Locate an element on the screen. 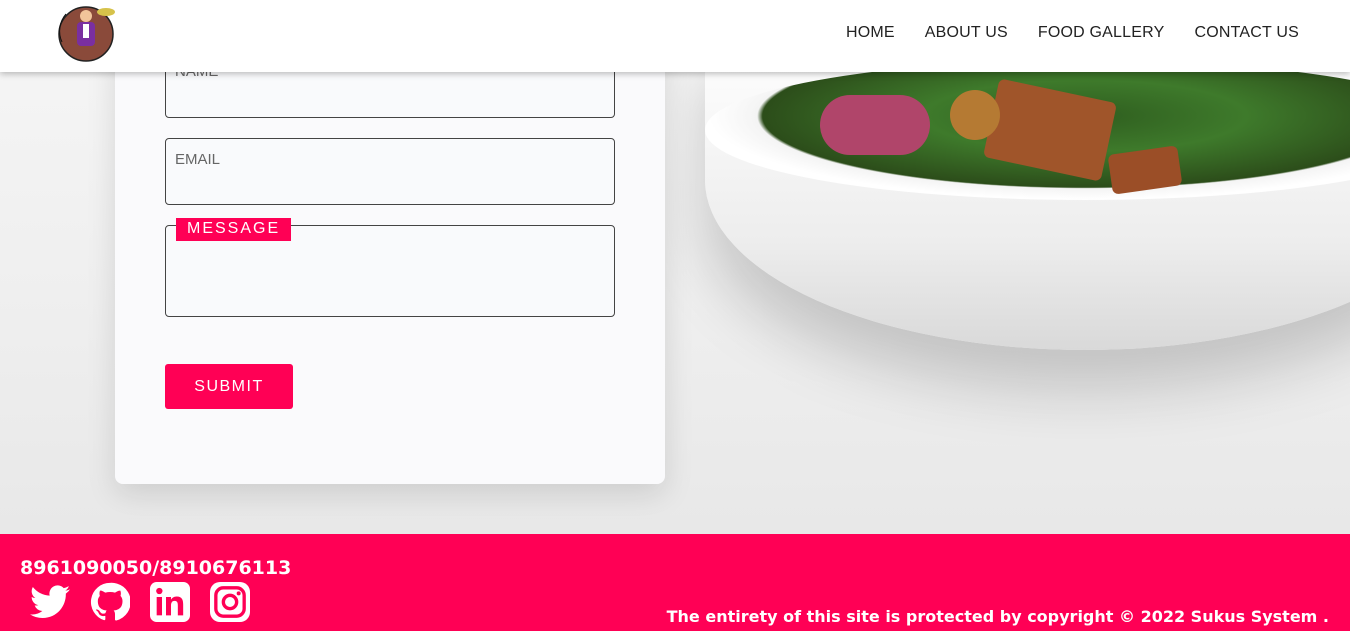 Image resolution: width=1350 pixels, height=631 pixels. message-label: MESSAGE is located at coordinates (234, 229).